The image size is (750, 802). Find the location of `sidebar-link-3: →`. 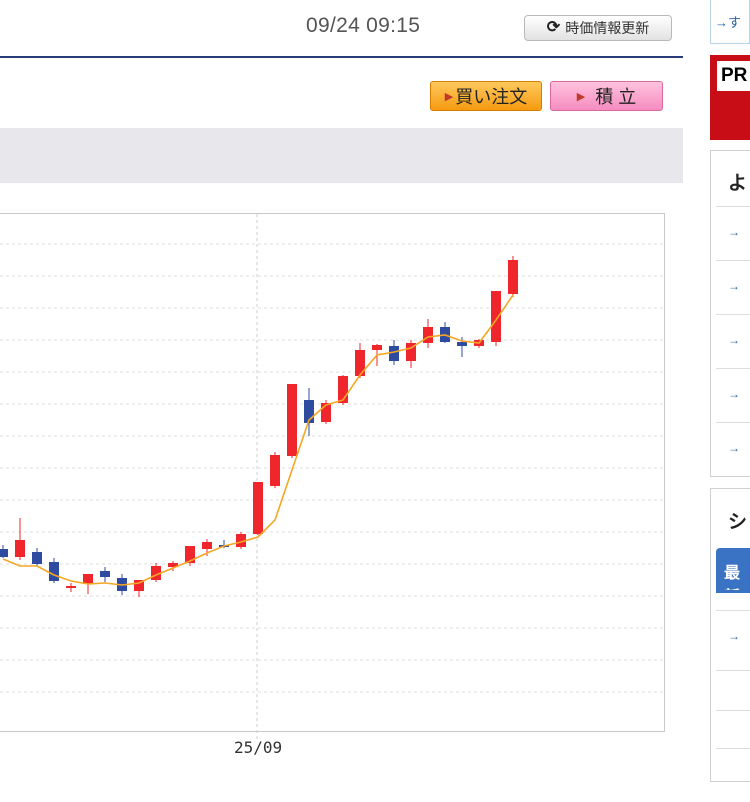

sidebar-link-3: → is located at coordinates (733, 341).